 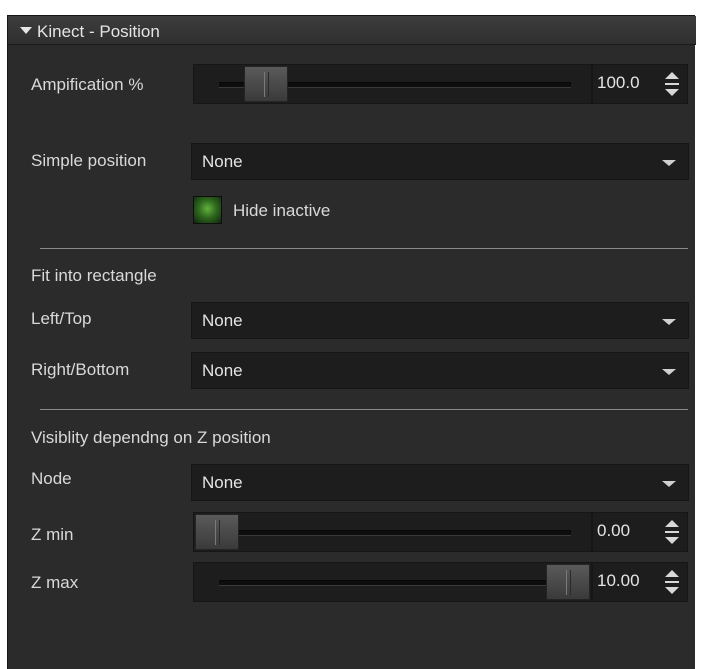 I want to click on simple-position-label: Simple position, so click(x=89, y=160).